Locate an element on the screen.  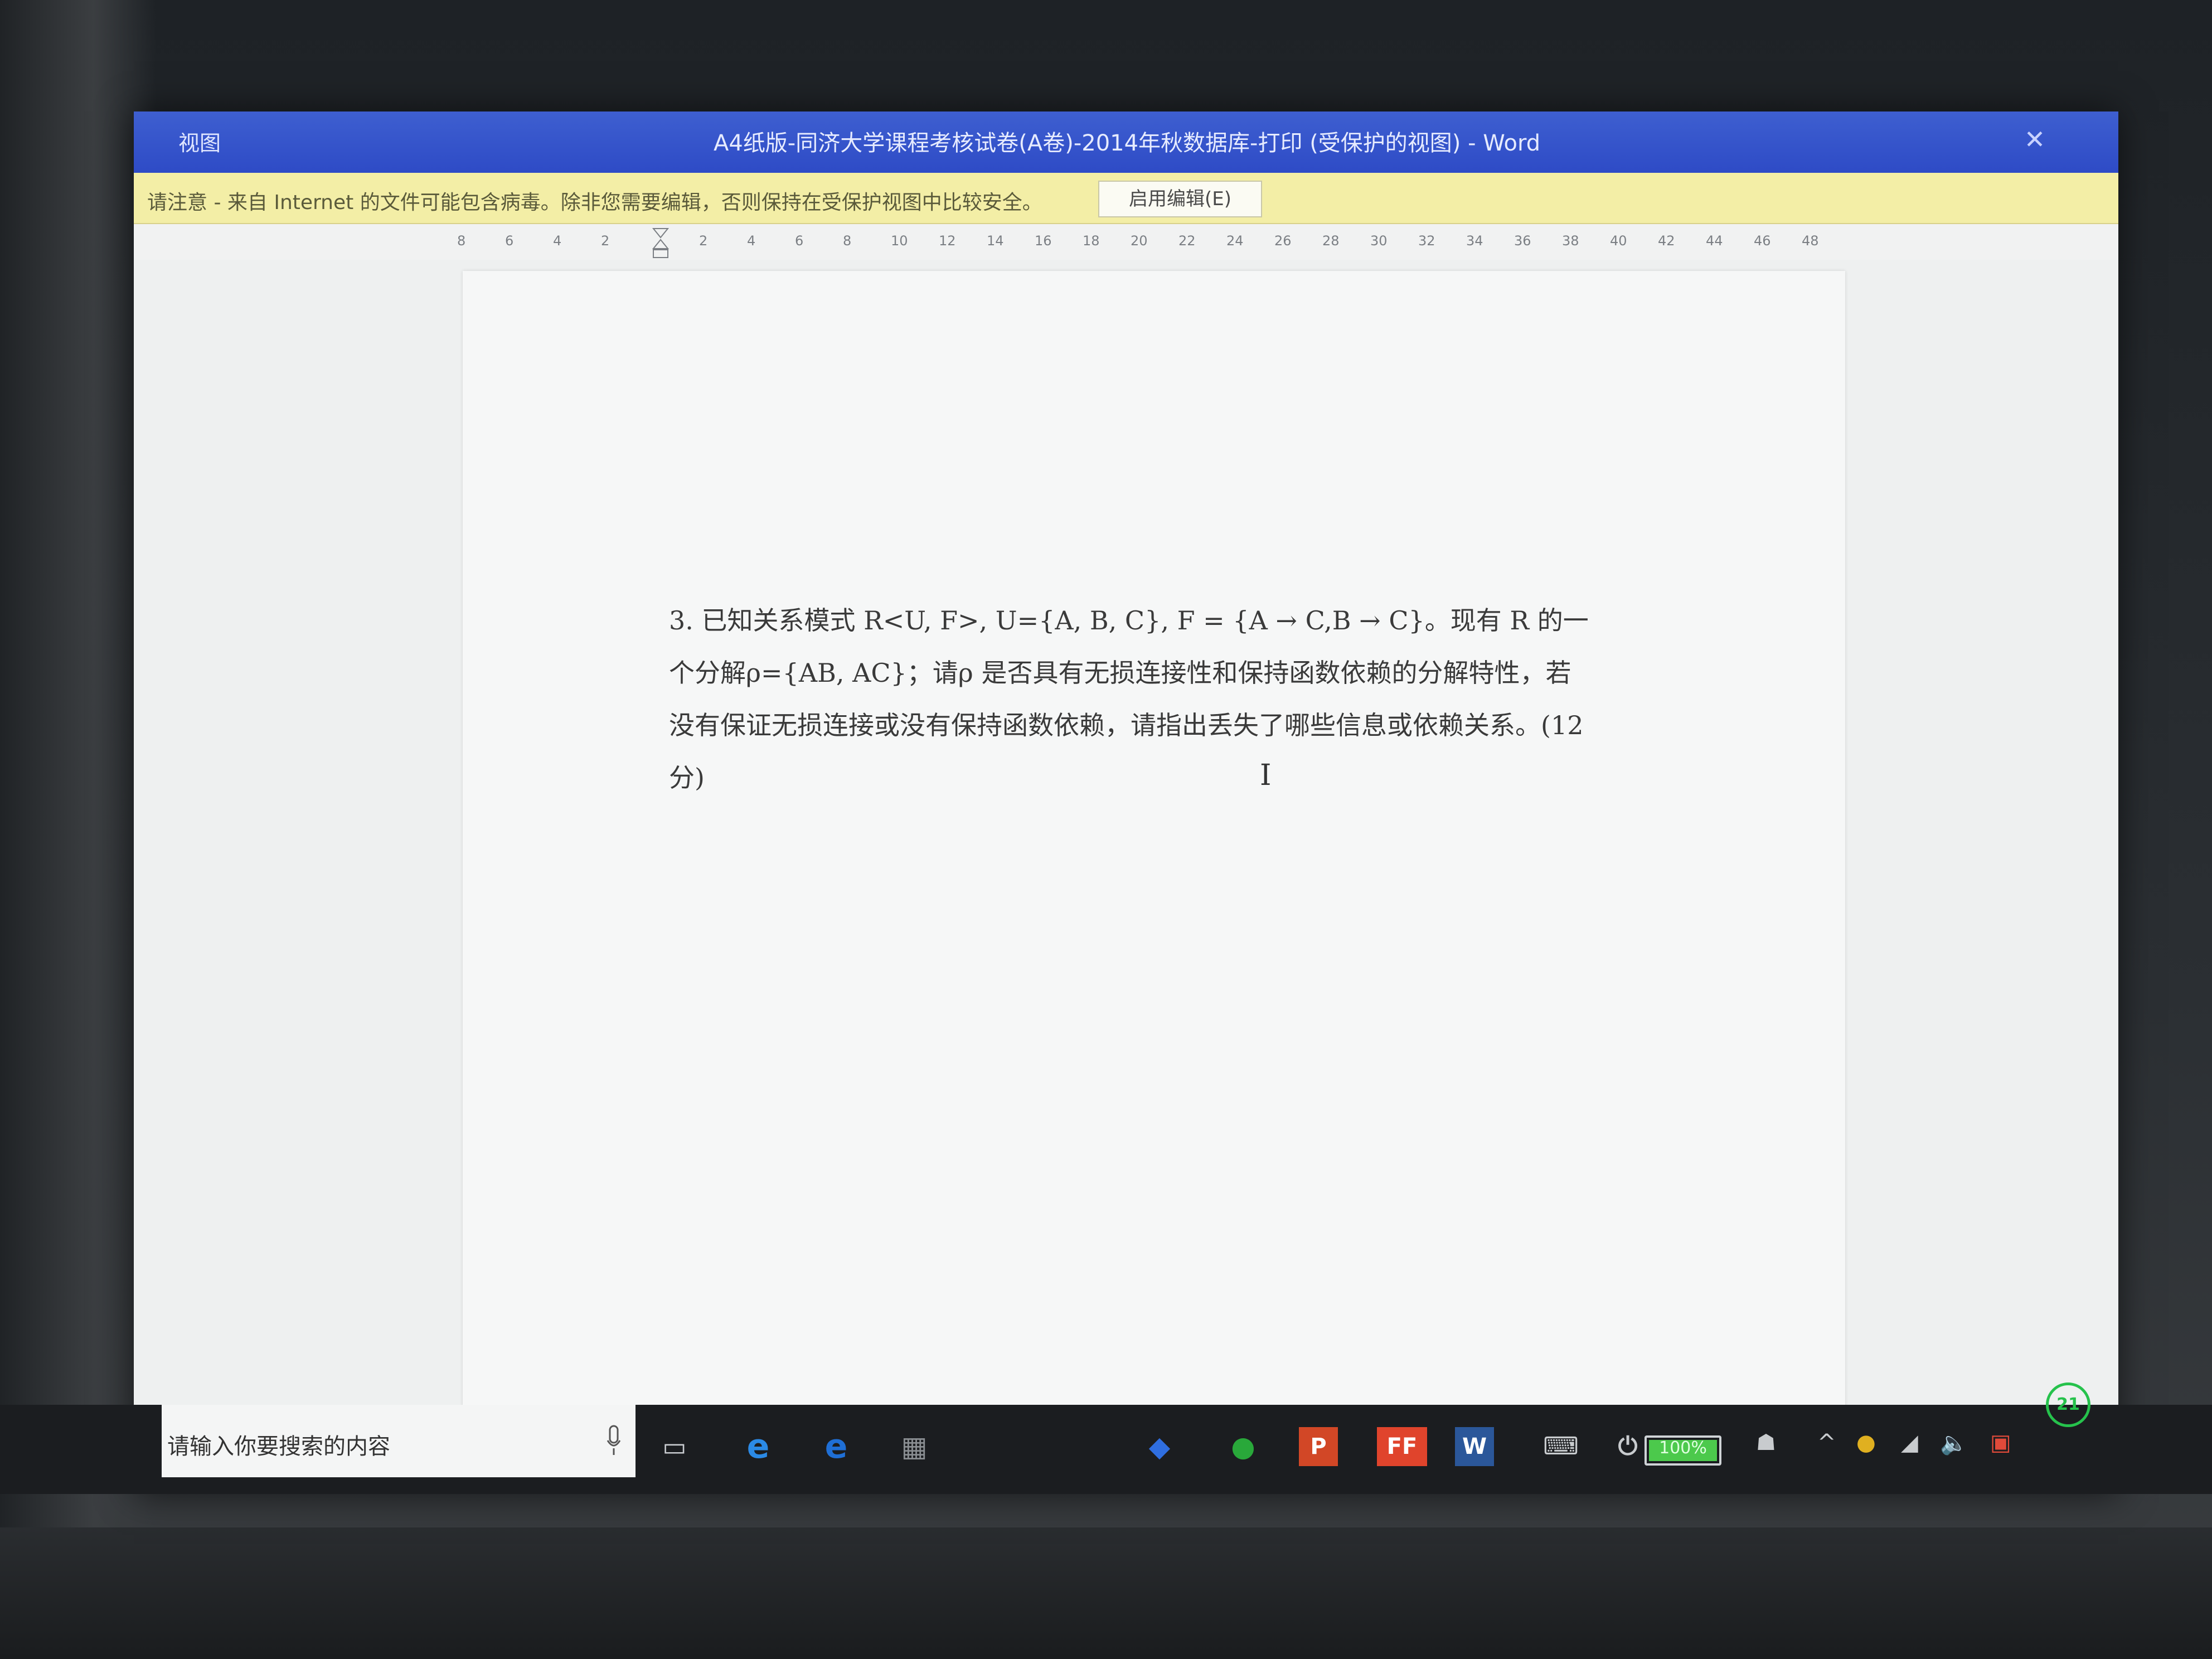
ruler-tick: 44 is located at coordinates (1714, 241).